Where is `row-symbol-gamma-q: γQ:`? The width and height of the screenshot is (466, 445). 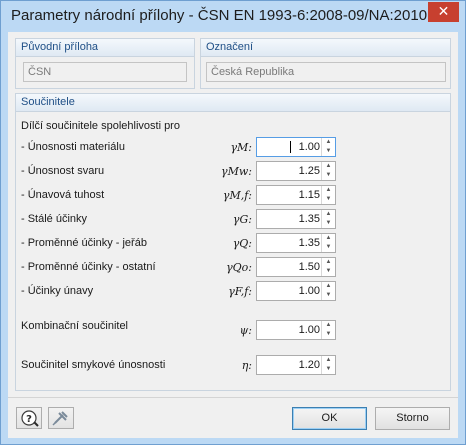 row-symbol-gamma-q: γQ: is located at coordinates (242, 243).